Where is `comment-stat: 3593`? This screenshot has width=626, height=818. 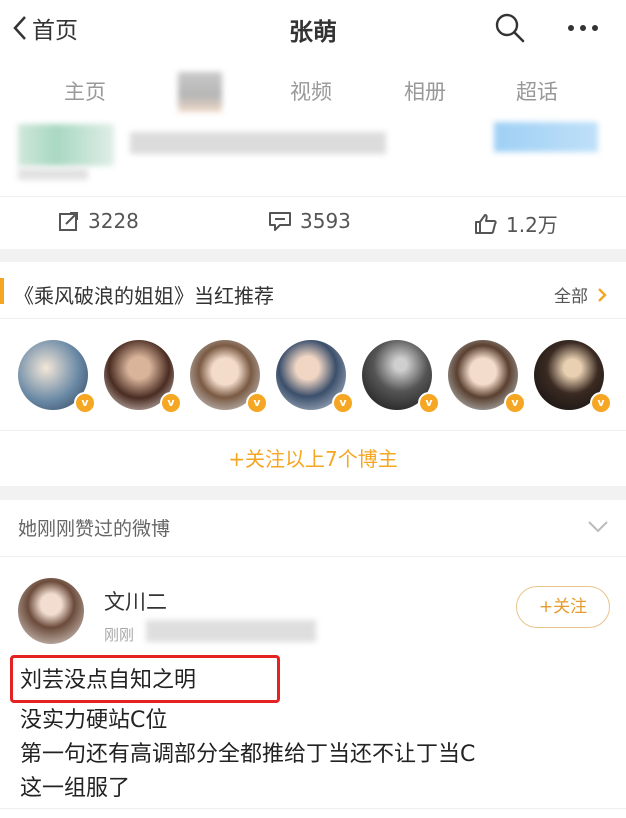 comment-stat: 3593 is located at coordinates (309, 221).